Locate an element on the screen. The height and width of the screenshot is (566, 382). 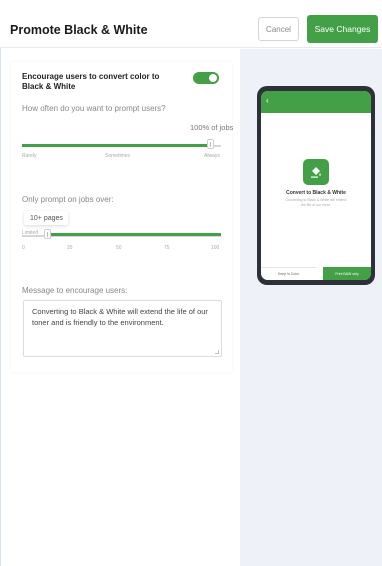
phone-app-bar: ‹ is located at coordinates (316, 102).